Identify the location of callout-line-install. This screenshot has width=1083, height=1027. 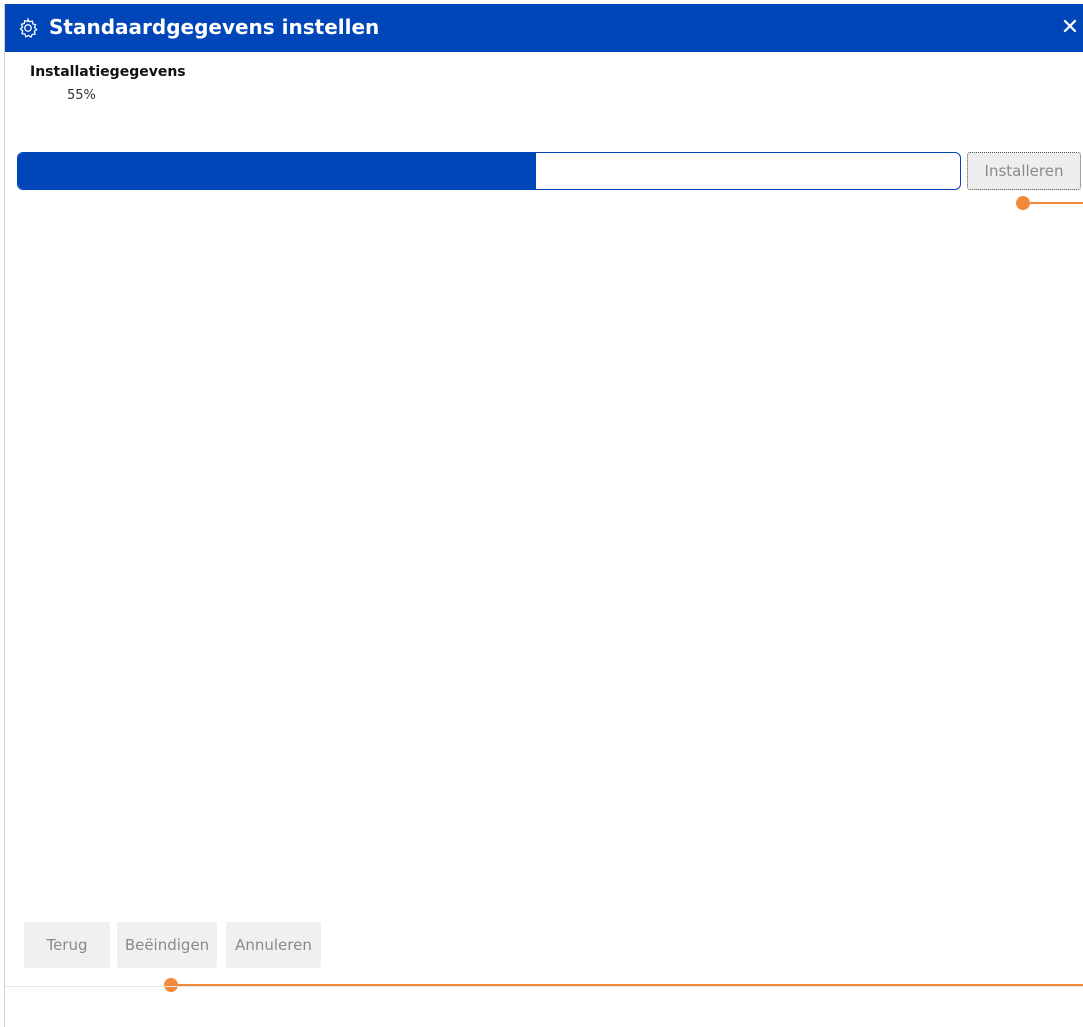
(1055, 203).